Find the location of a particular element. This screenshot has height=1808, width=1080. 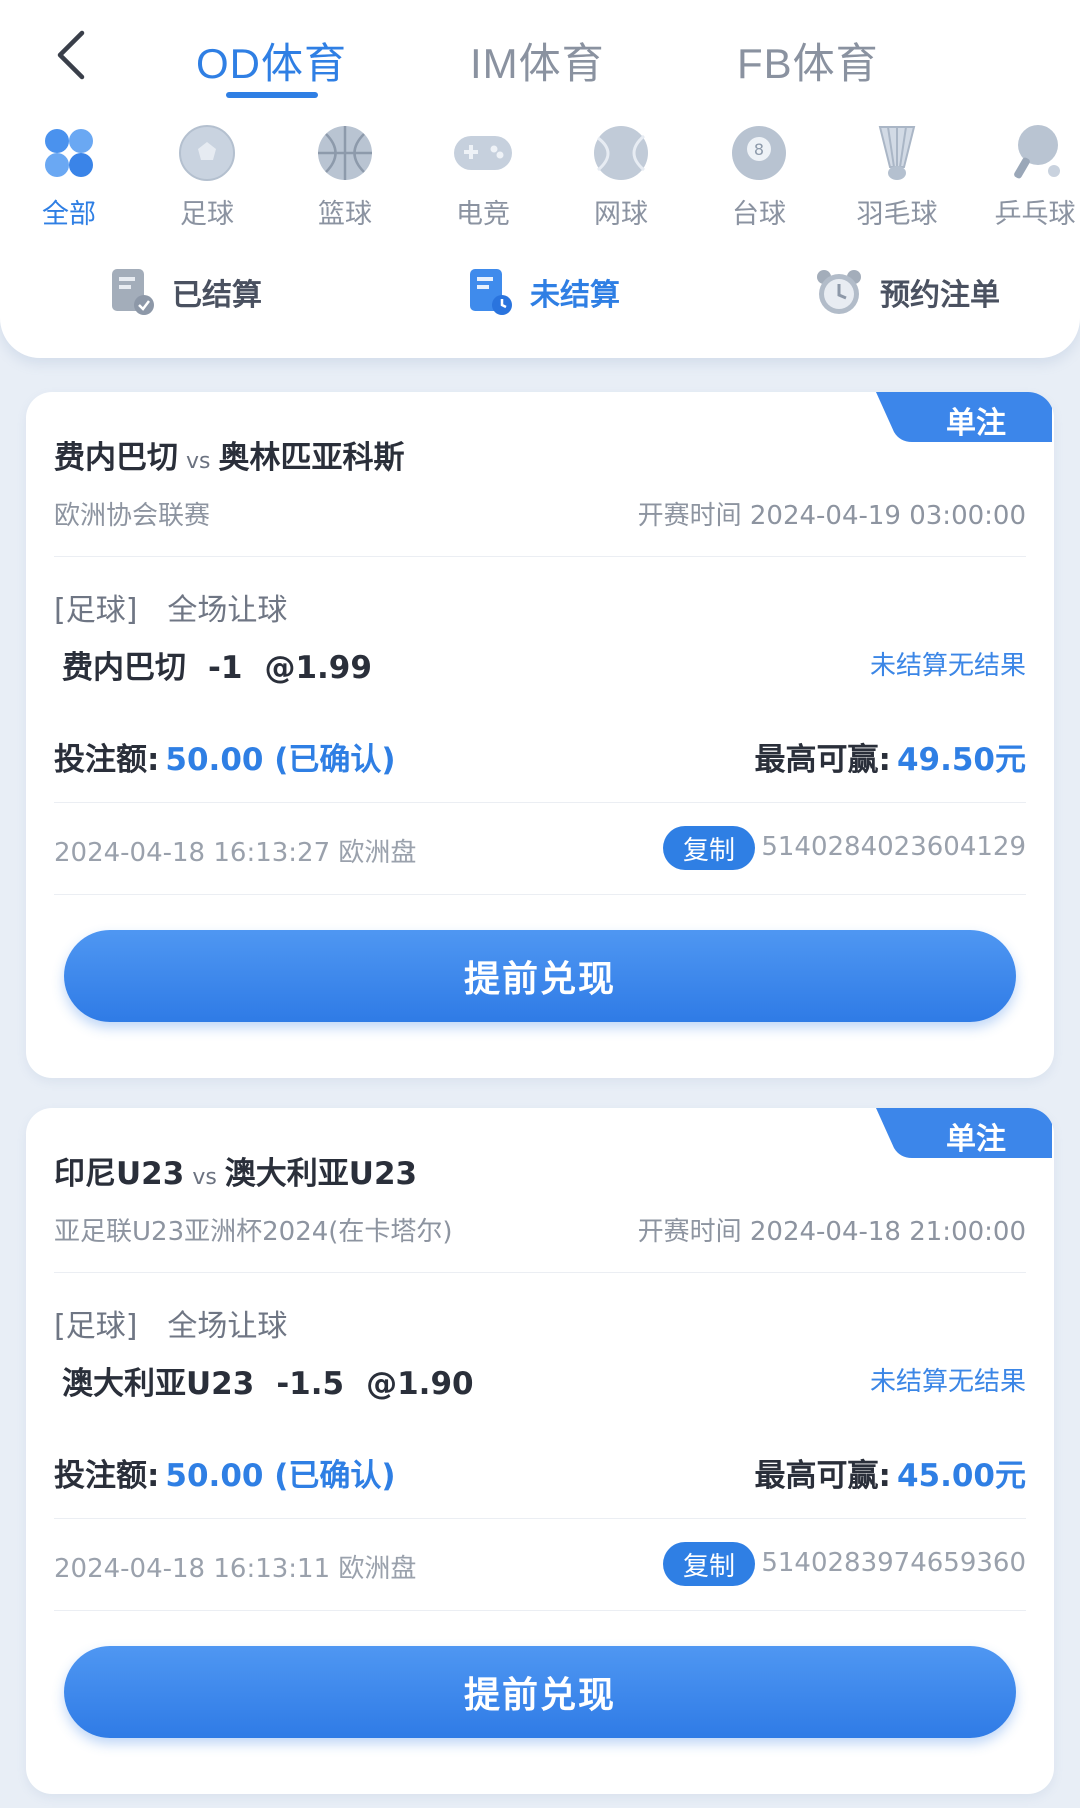

alarm-clock-icon is located at coordinates (839, 292).